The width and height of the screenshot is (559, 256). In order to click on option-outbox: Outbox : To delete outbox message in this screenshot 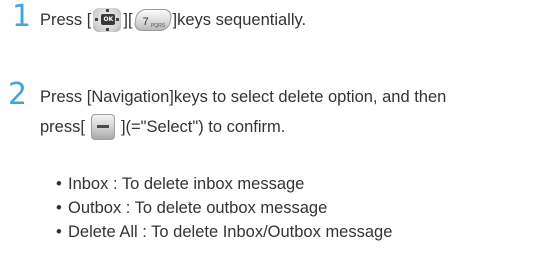, I will do `click(198, 208)`.